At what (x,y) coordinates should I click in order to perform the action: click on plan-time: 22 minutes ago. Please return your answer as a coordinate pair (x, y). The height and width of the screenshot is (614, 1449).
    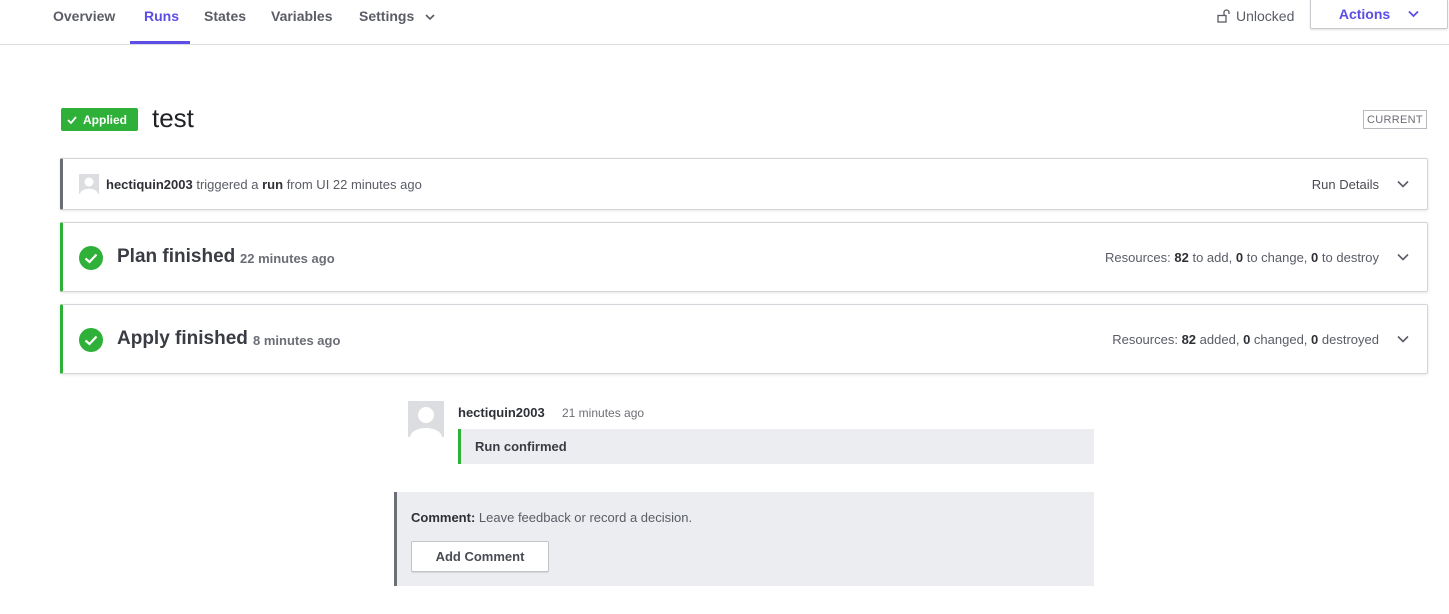
    Looking at the image, I should click on (287, 258).